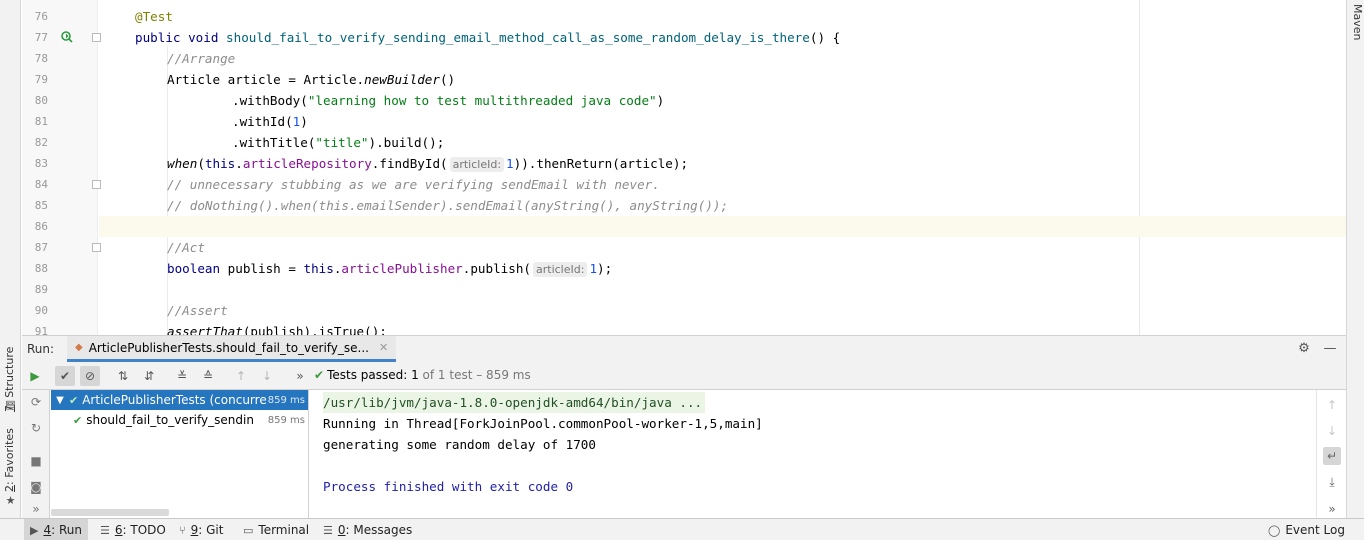 This screenshot has width=1364, height=540. Describe the element at coordinates (448, 486) in the screenshot. I see `console-exit-line: Process finished with exit code 0` at that location.